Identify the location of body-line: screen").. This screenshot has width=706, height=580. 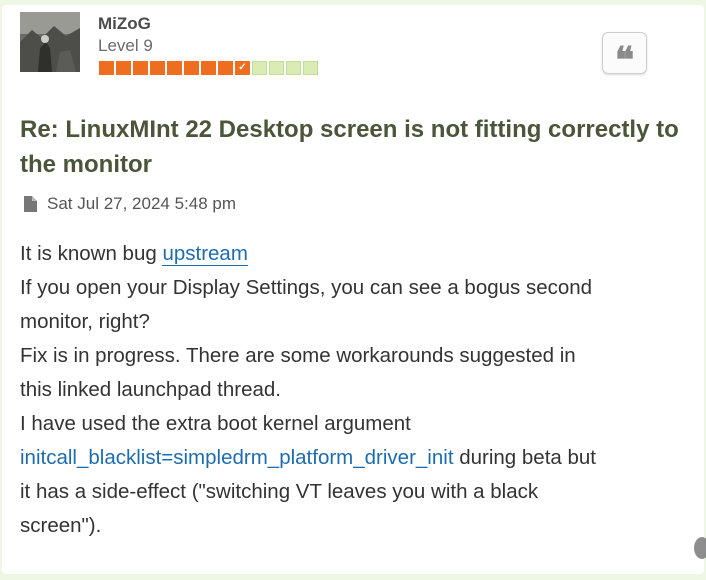
(61, 525).